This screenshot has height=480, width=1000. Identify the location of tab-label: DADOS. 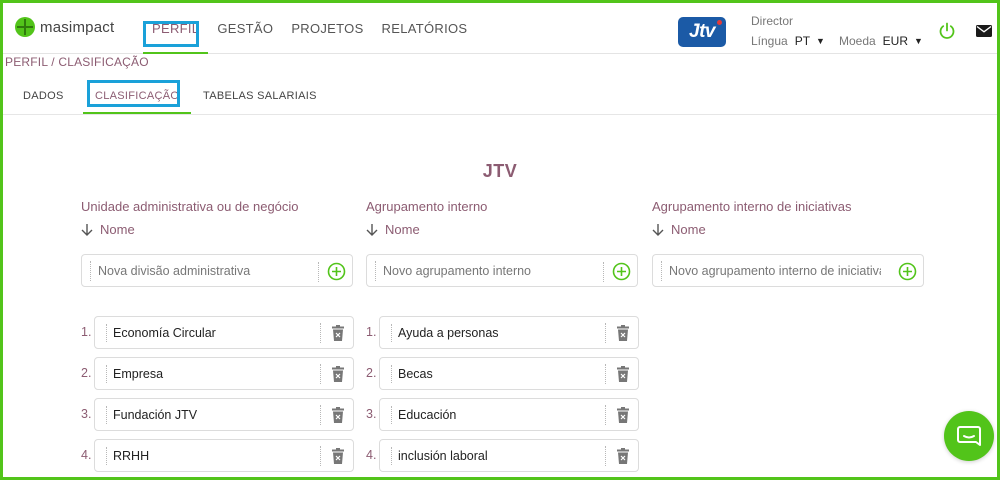
(43, 96).